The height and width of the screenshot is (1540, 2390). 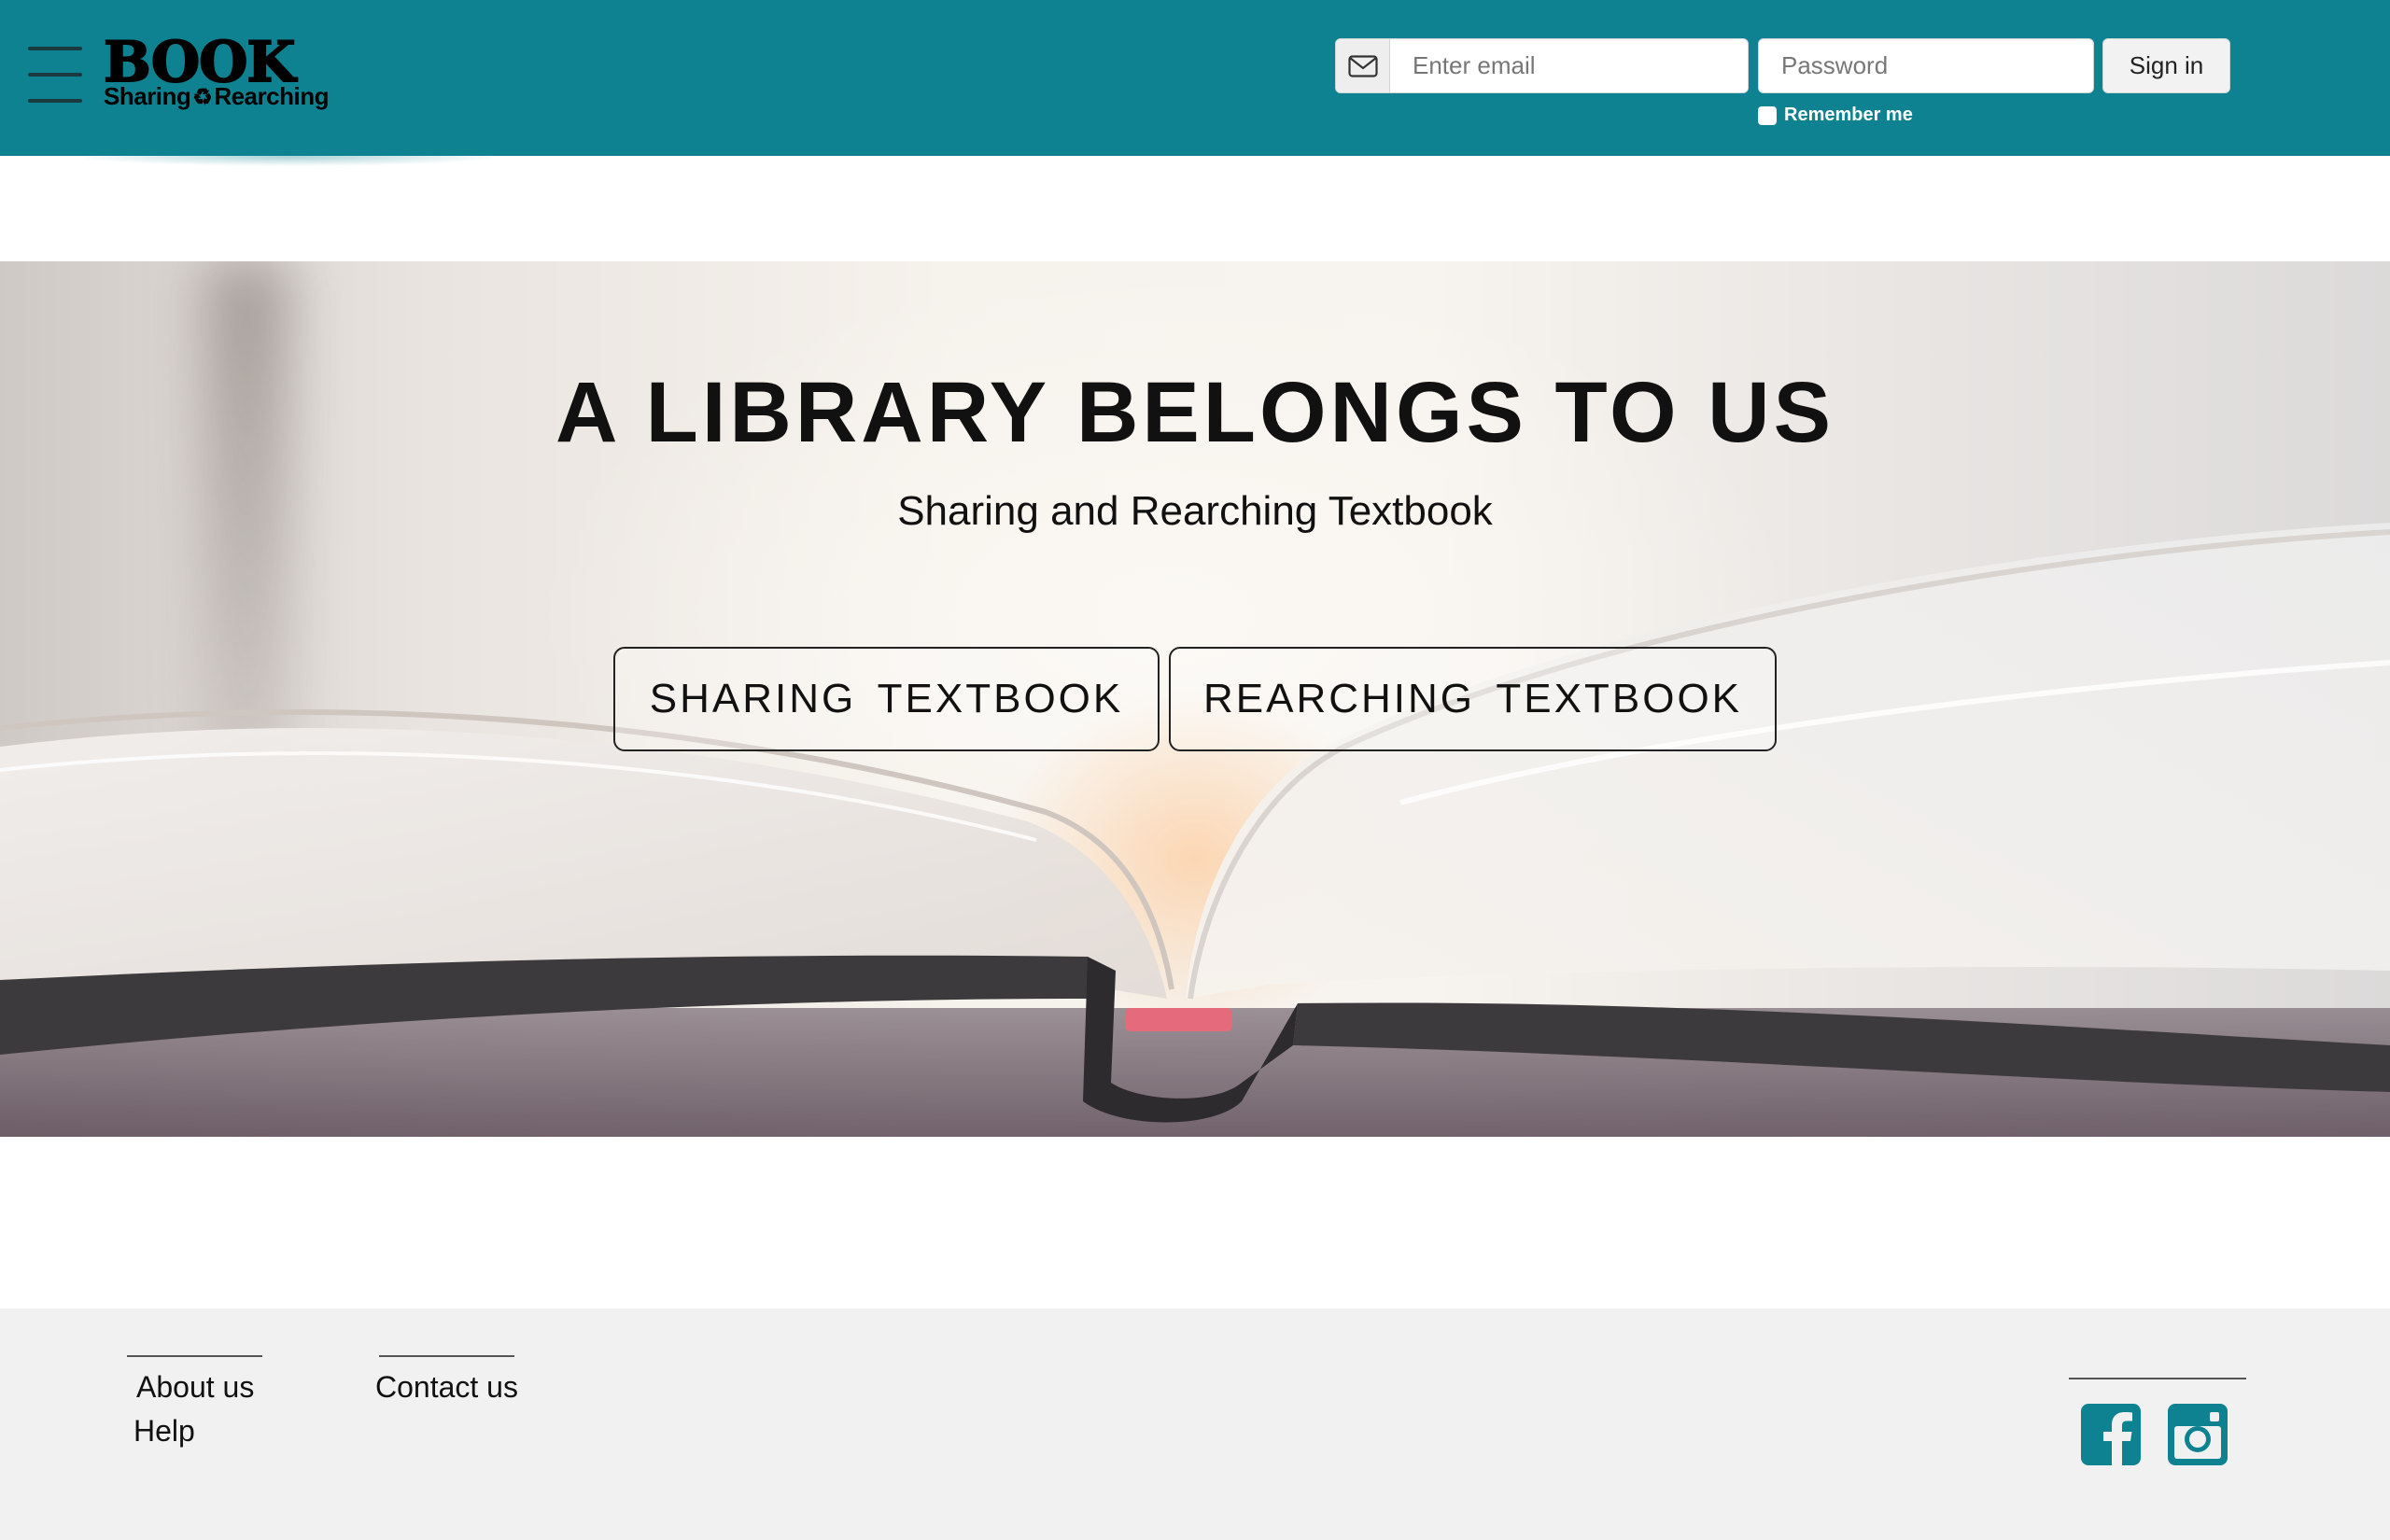 What do you see at coordinates (195, 1387) in the screenshot?
I see `about-us-link: About us` at bounding box center [195, 1387].